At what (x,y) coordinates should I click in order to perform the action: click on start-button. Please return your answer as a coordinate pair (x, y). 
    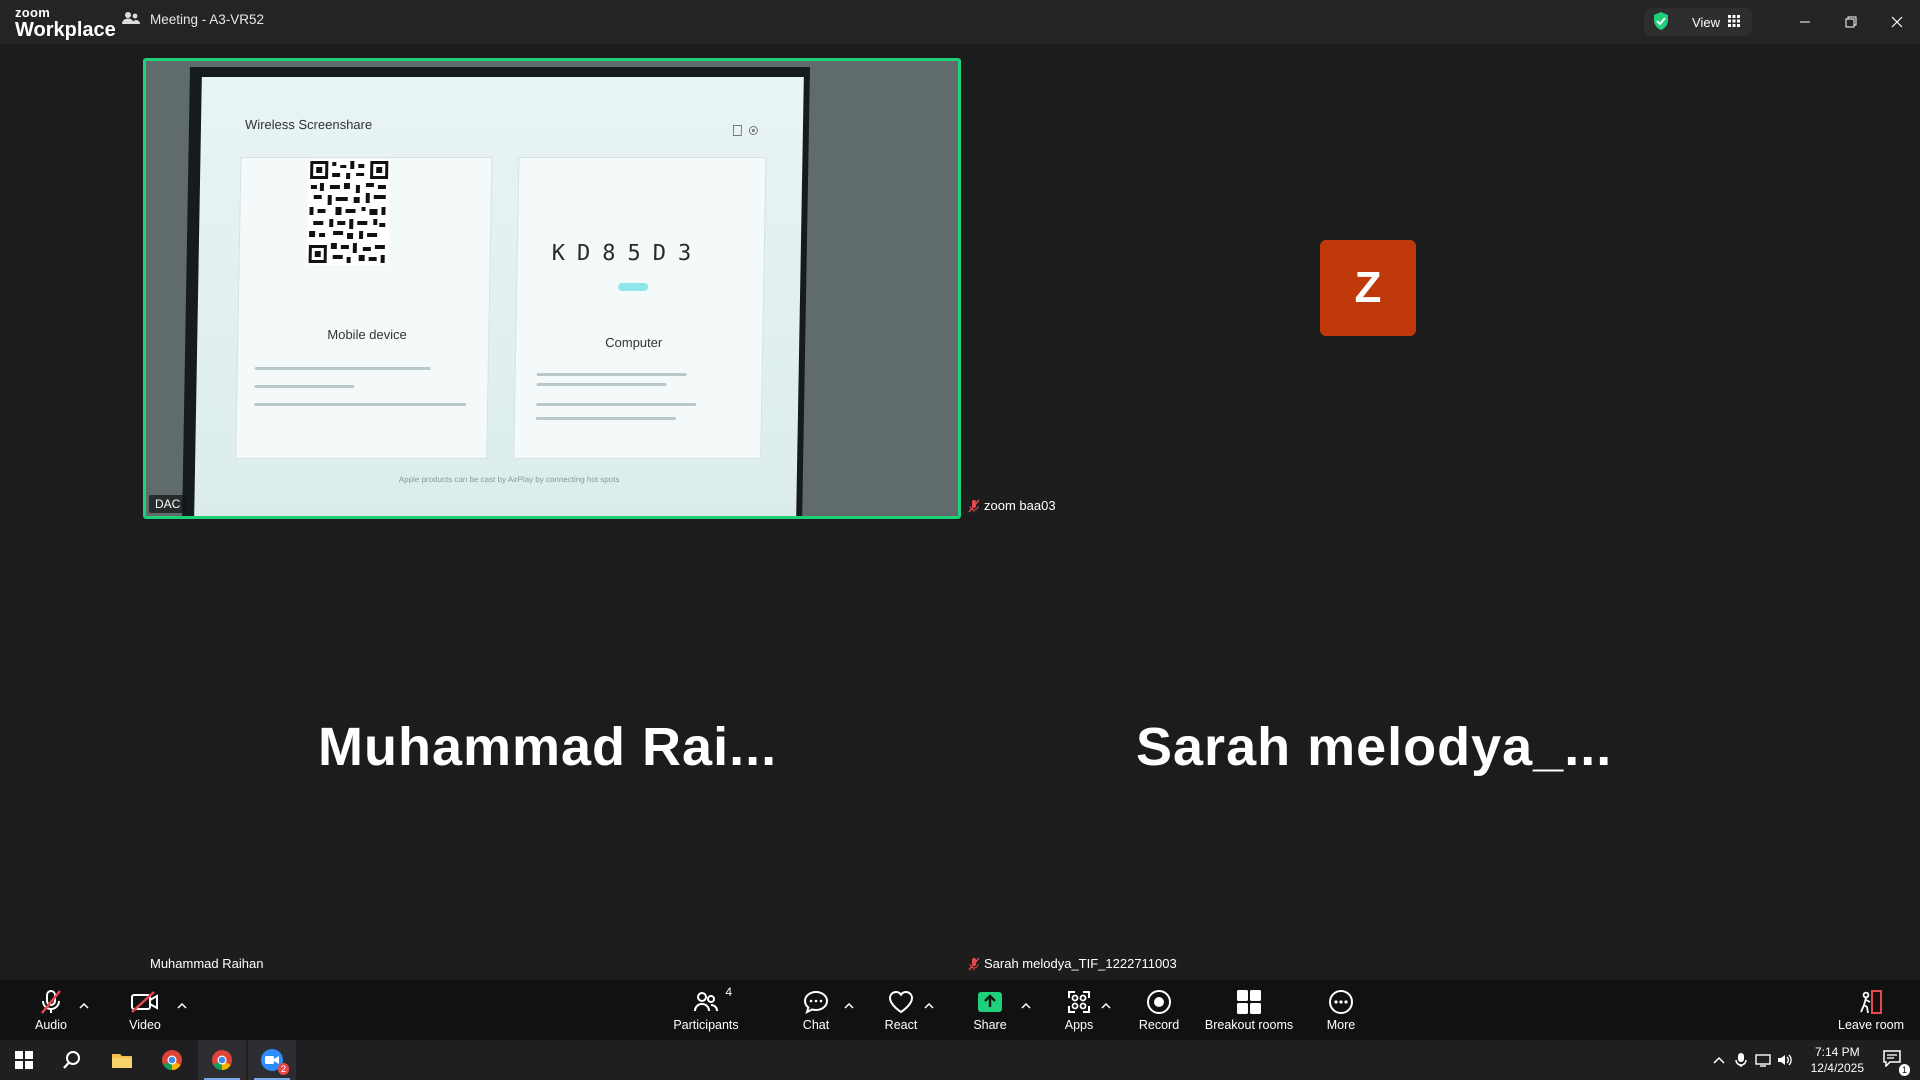
    Looking at the image, I should click on (24, 1060).